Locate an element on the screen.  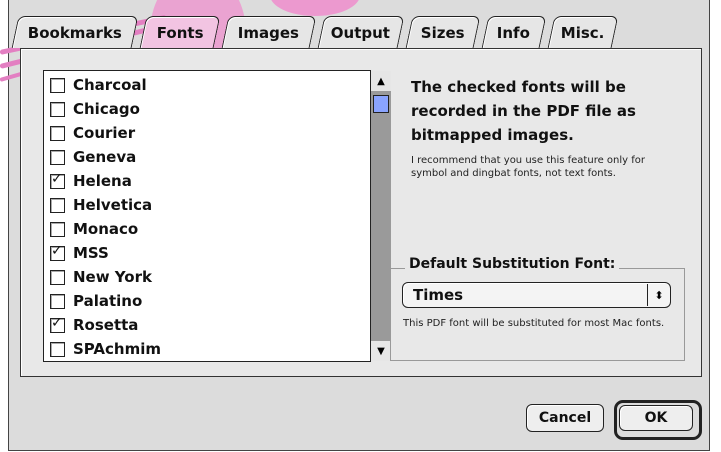
scroll-thumb is located at coordinates (381, 104).